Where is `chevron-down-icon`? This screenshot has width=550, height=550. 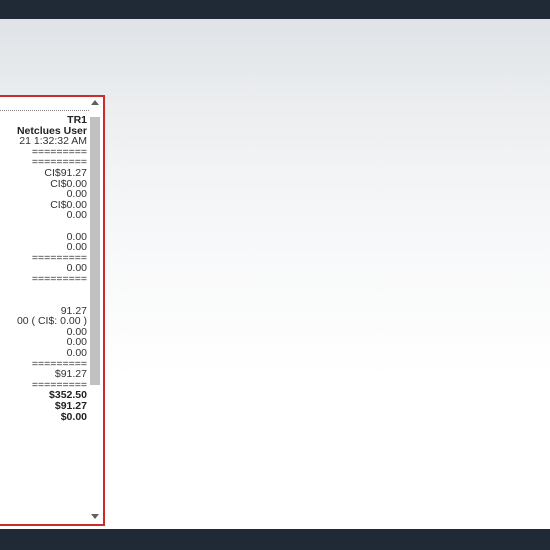 chevron-down-icon is located at coordinates (95, 516).